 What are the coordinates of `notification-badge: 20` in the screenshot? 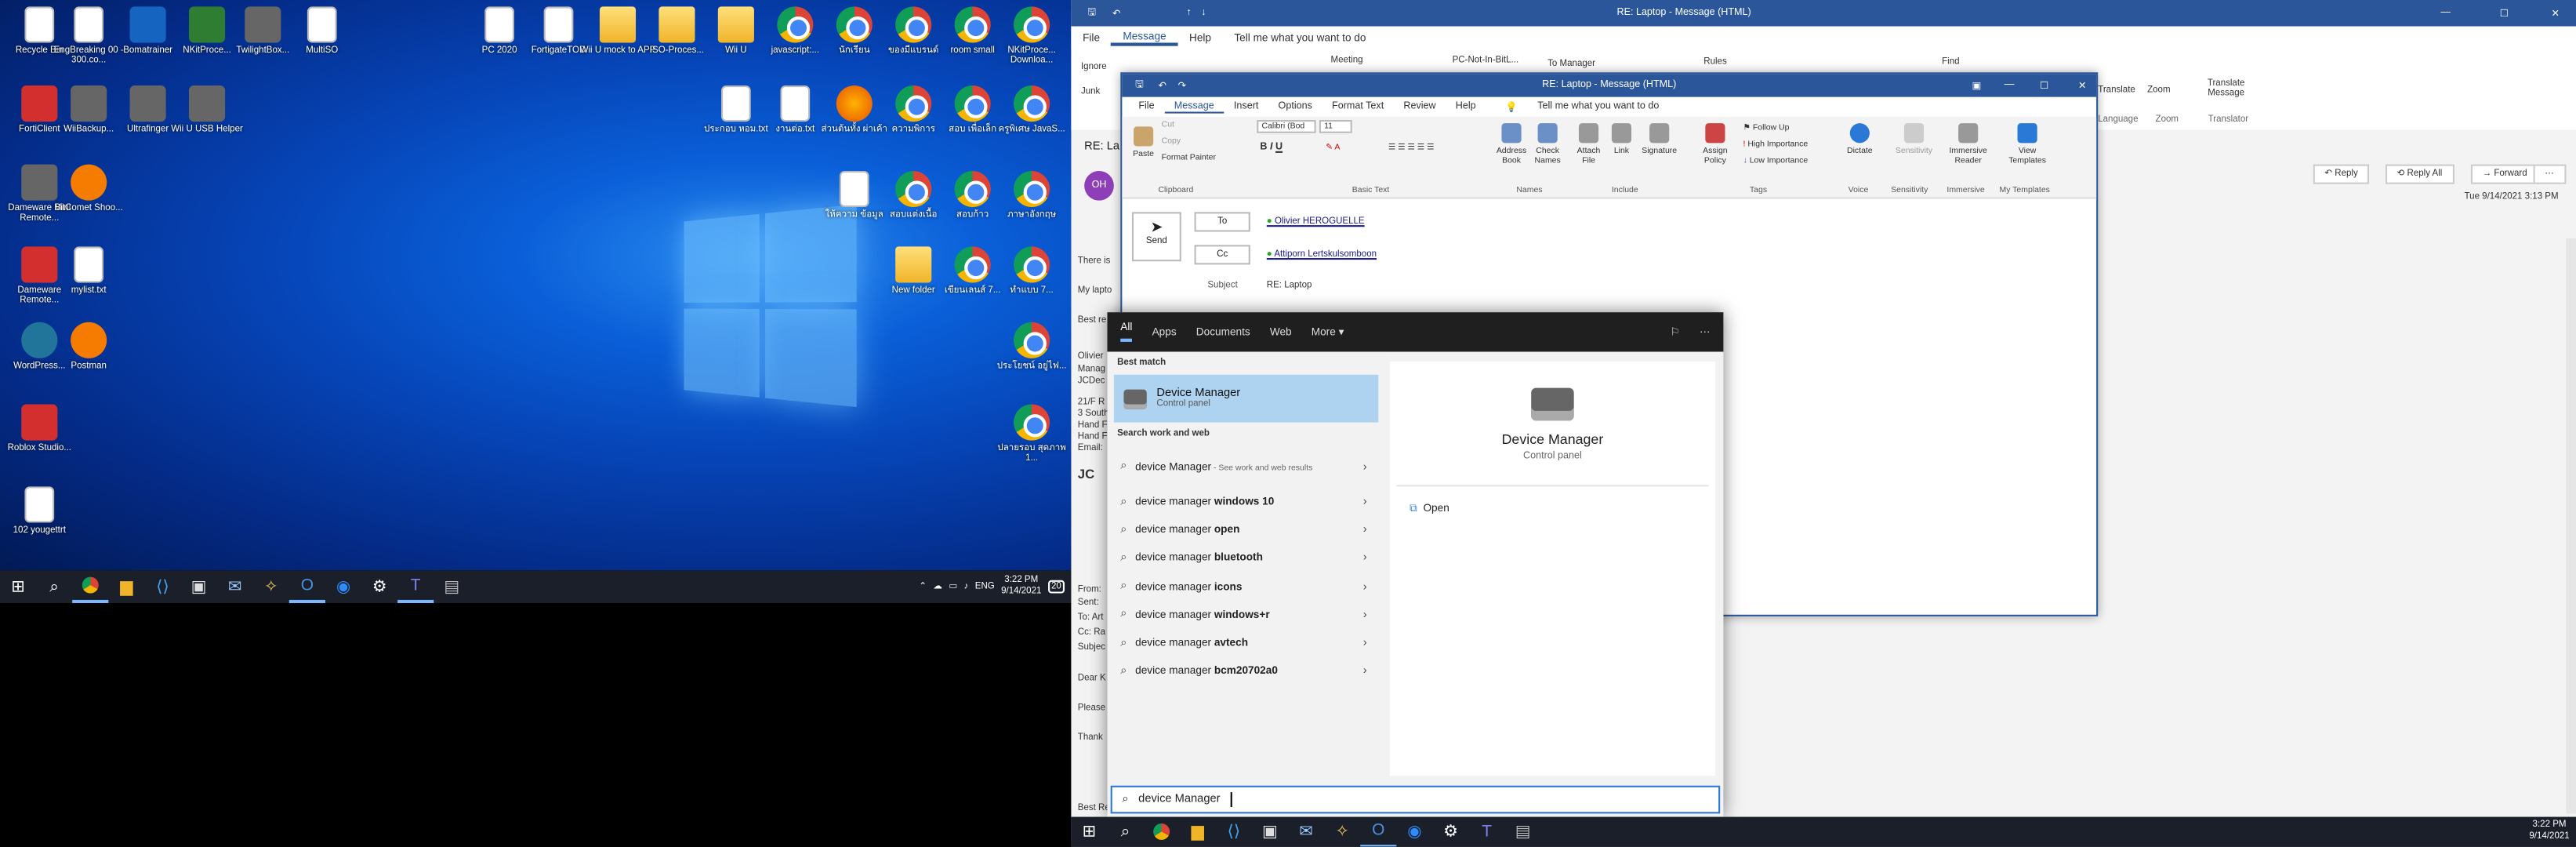 It's located at (1056, 587).